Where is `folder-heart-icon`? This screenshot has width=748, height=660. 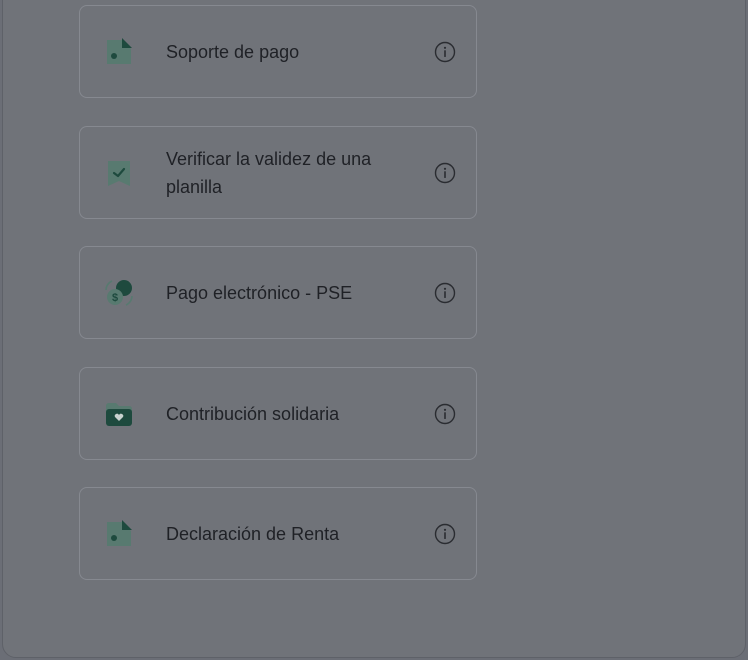
folder-heart-icon is located at coordinates (119, 414).